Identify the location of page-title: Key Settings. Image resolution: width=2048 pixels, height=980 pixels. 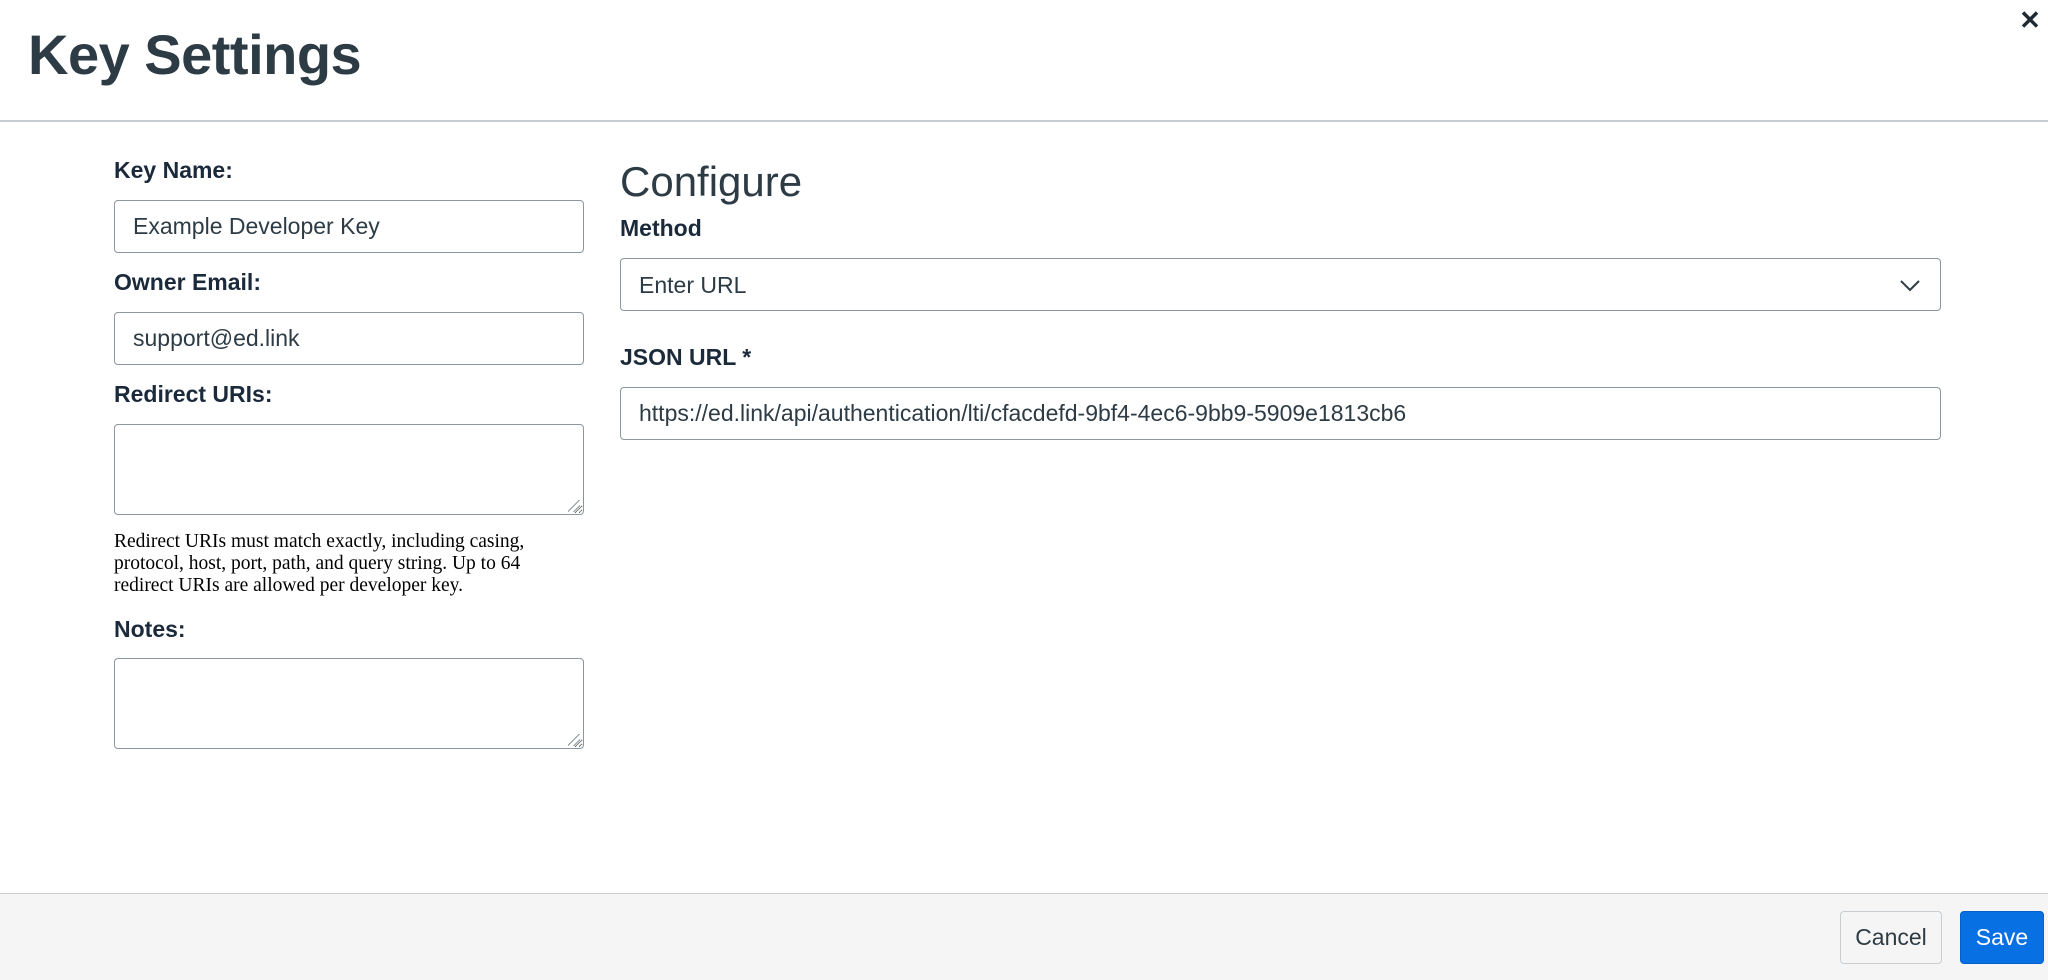
(195, 54).